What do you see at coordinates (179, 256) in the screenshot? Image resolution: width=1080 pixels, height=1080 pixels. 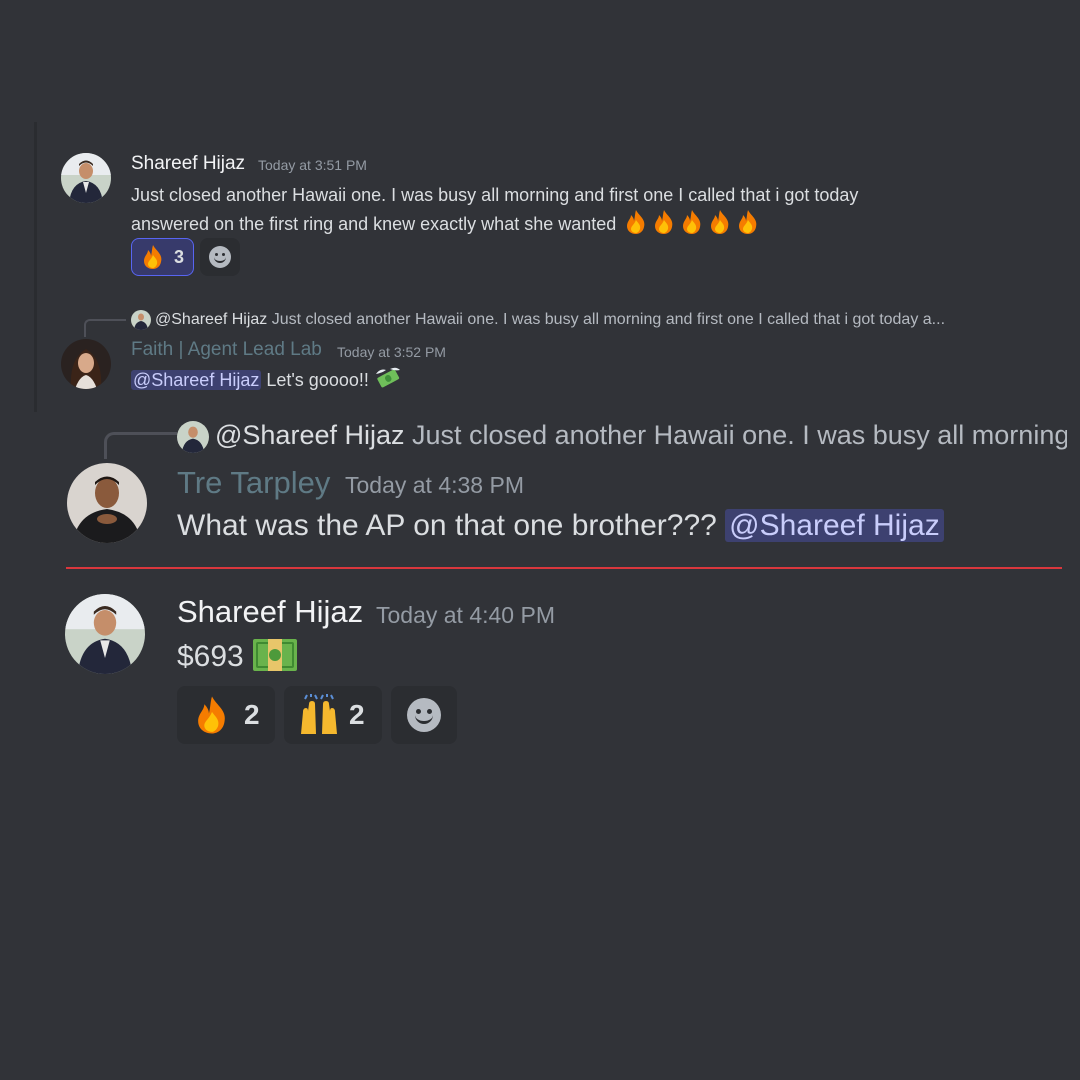 I see `reaction-count: 3` at bounding box center [179, 256].